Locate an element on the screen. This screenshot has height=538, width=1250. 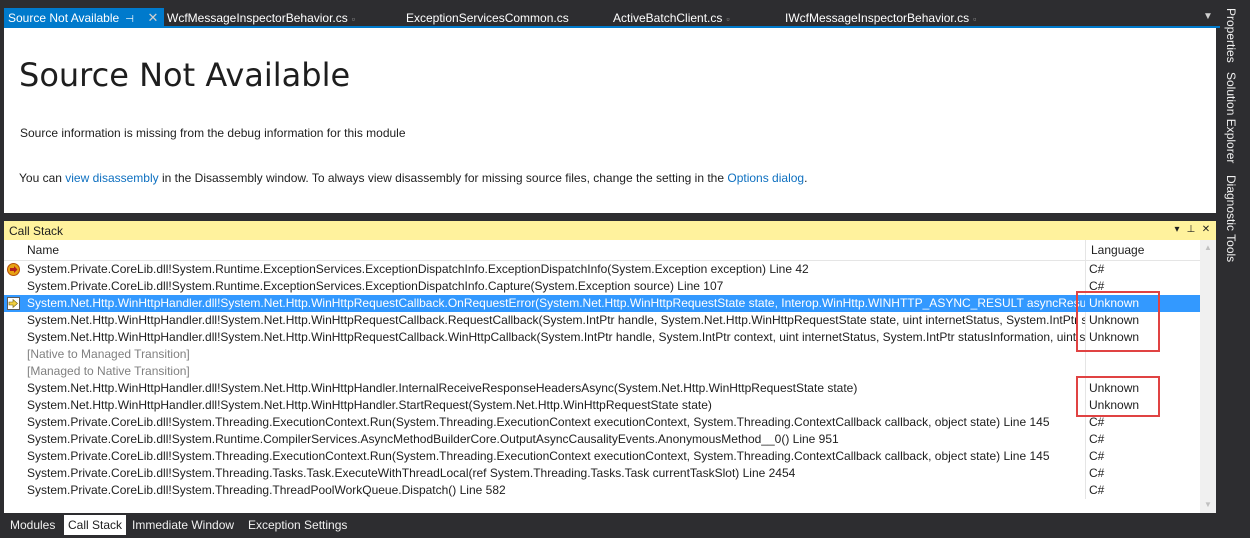
tab-label: ActiveBatchClient.cs is located at coordinates (668, 18).